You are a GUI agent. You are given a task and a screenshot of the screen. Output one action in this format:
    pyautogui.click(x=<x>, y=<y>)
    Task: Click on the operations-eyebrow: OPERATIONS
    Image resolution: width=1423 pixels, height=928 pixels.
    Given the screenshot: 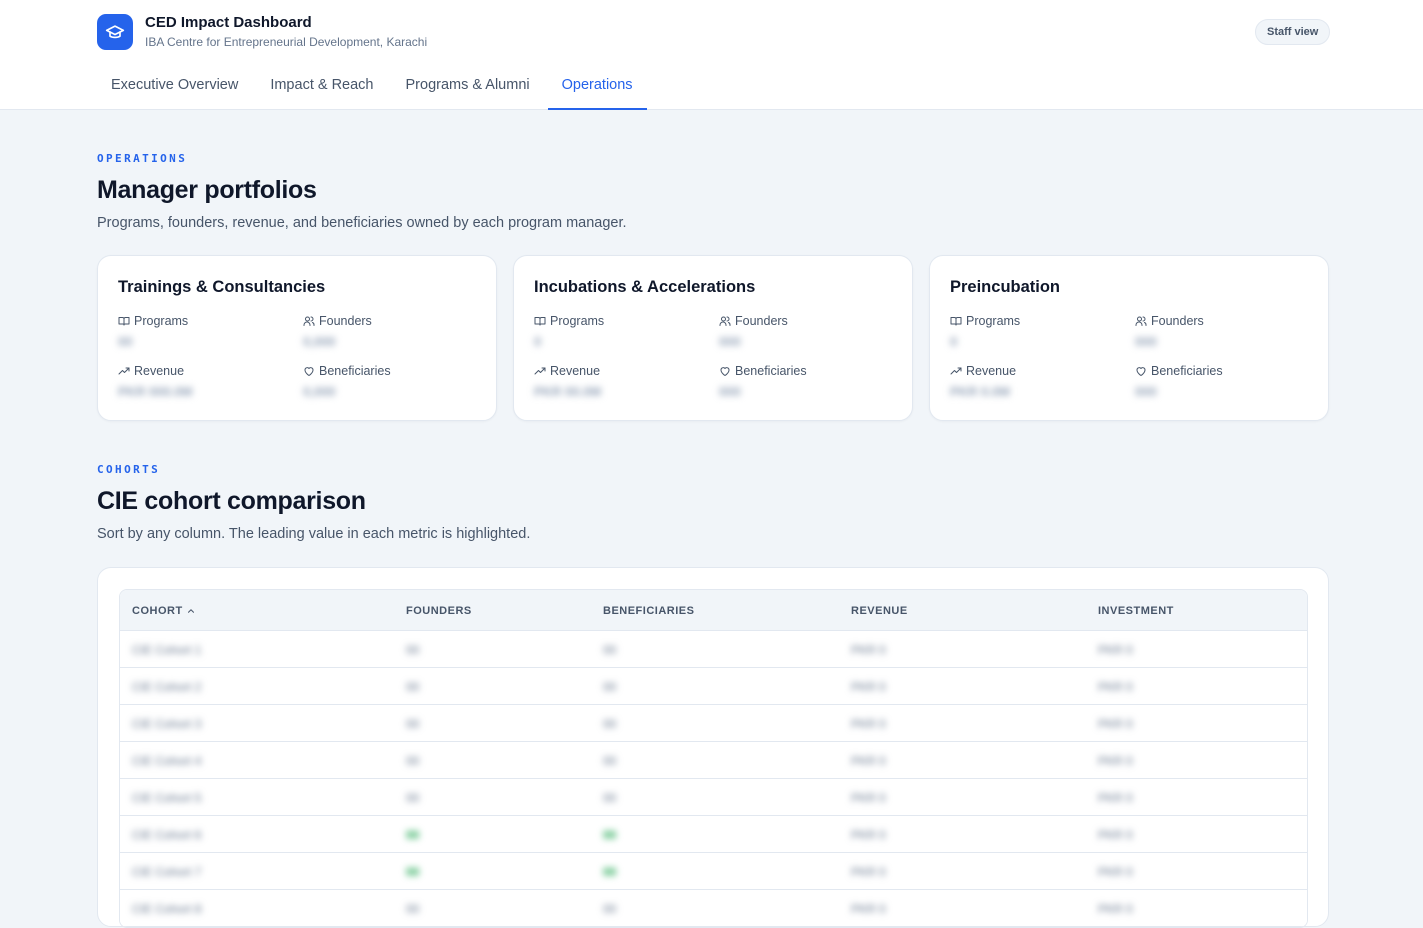 What is the action you would take?
    pyautogui.click(x=142, y=158)
    